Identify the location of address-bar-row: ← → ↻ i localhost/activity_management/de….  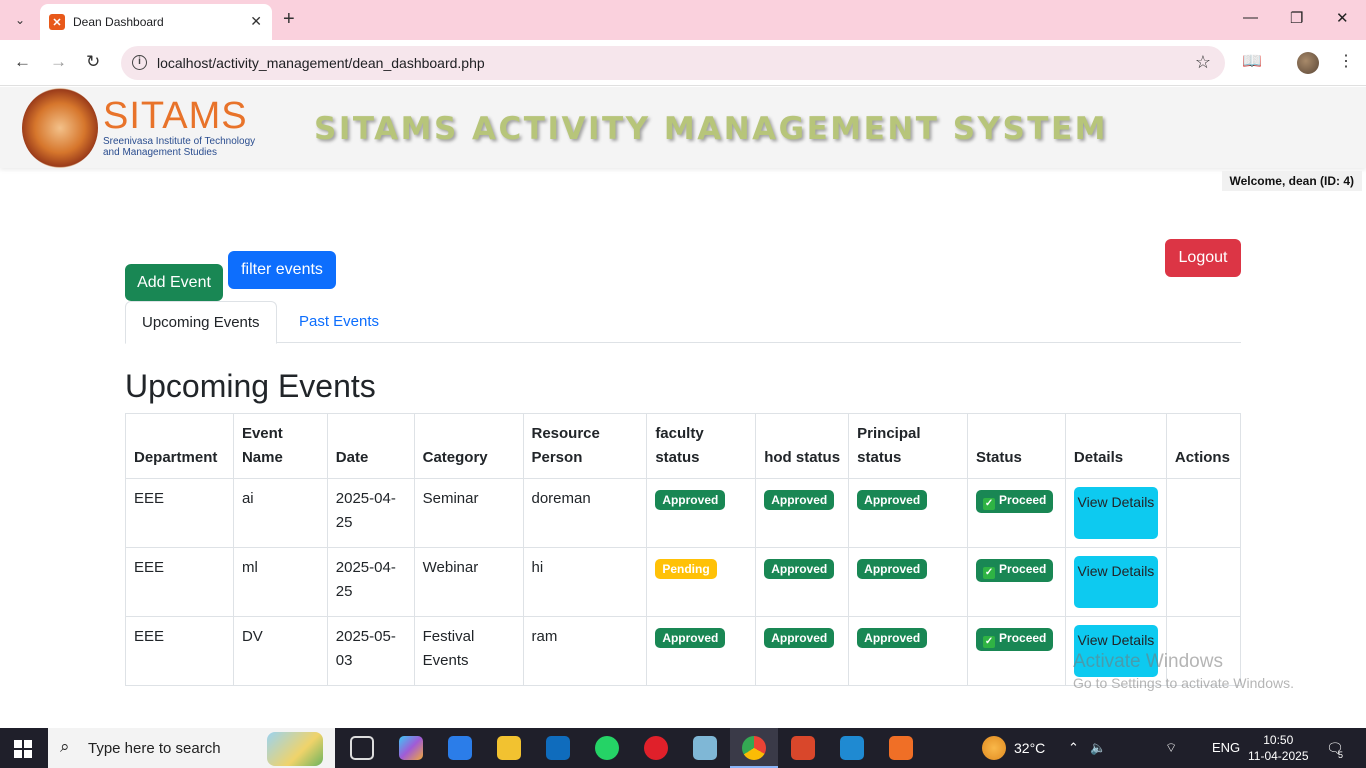
(683, 63).